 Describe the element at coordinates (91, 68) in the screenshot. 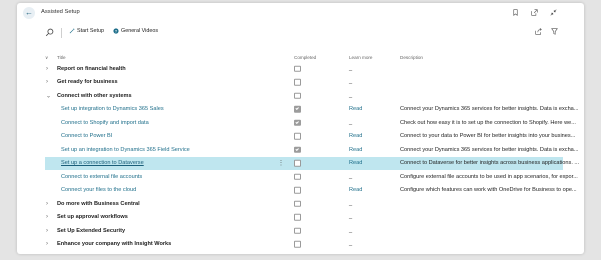

I see `row-title: Report on financial health` at that location.